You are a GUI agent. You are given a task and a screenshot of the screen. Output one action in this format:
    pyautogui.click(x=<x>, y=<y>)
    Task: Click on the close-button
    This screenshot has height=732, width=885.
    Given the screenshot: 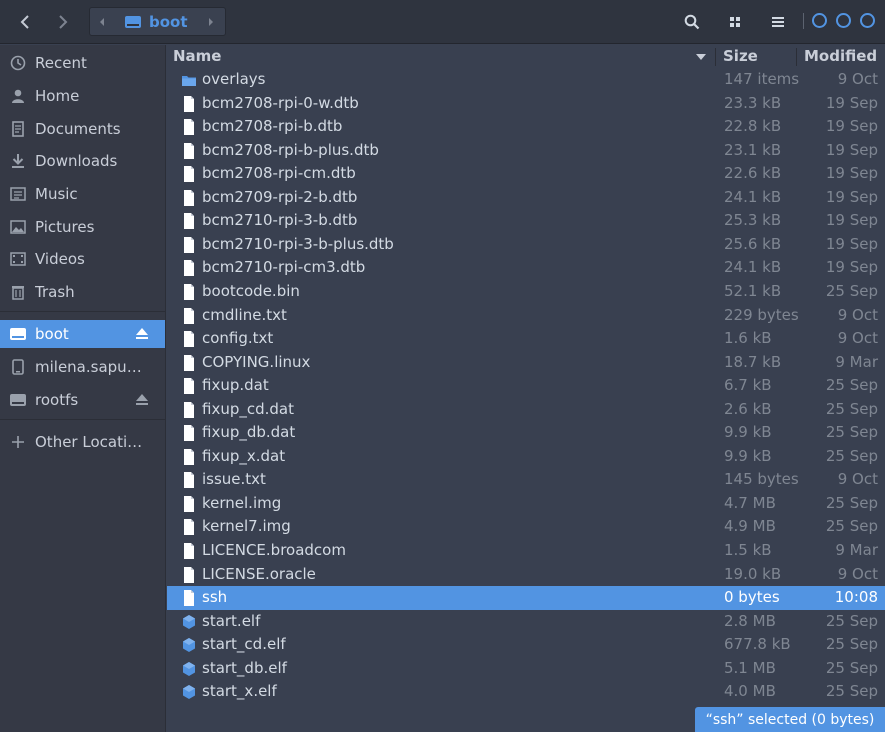 What is the action you would take?
    pyautogui.click(x=867, y=20)
    